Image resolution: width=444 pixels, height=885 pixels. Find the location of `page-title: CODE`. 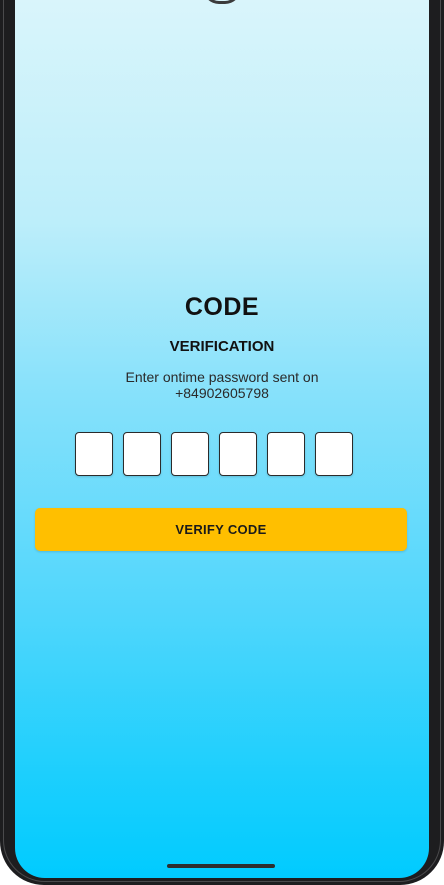

page-title: CODE is located at coordinates (222, 307).